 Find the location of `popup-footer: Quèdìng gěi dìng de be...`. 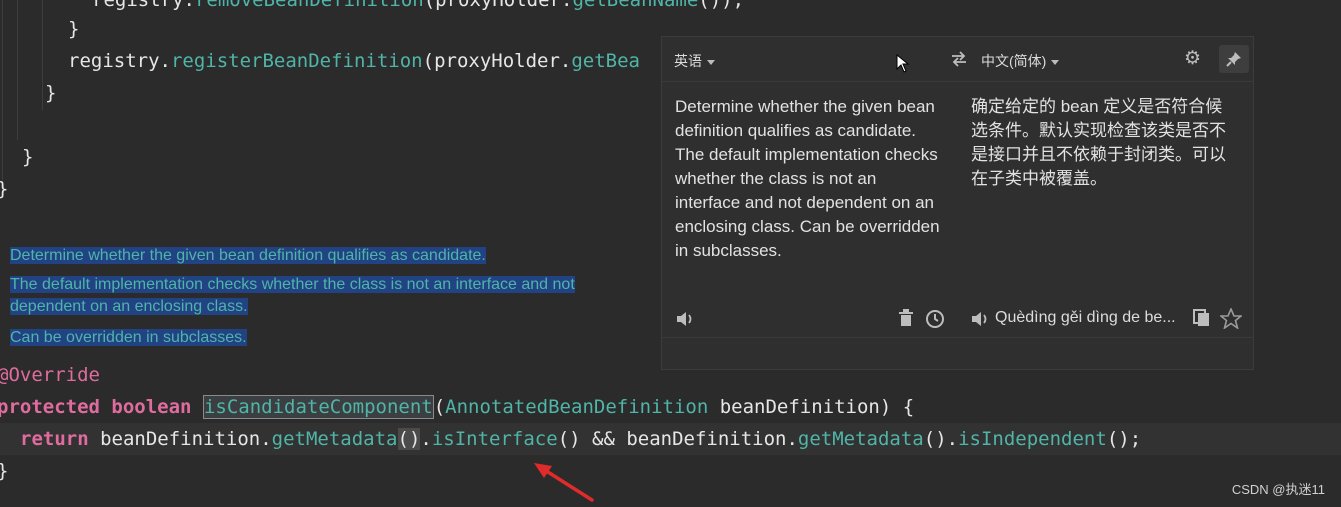

popup-footer: Quèdìng gěi dìng de be... is located at coordinates (957, 319).